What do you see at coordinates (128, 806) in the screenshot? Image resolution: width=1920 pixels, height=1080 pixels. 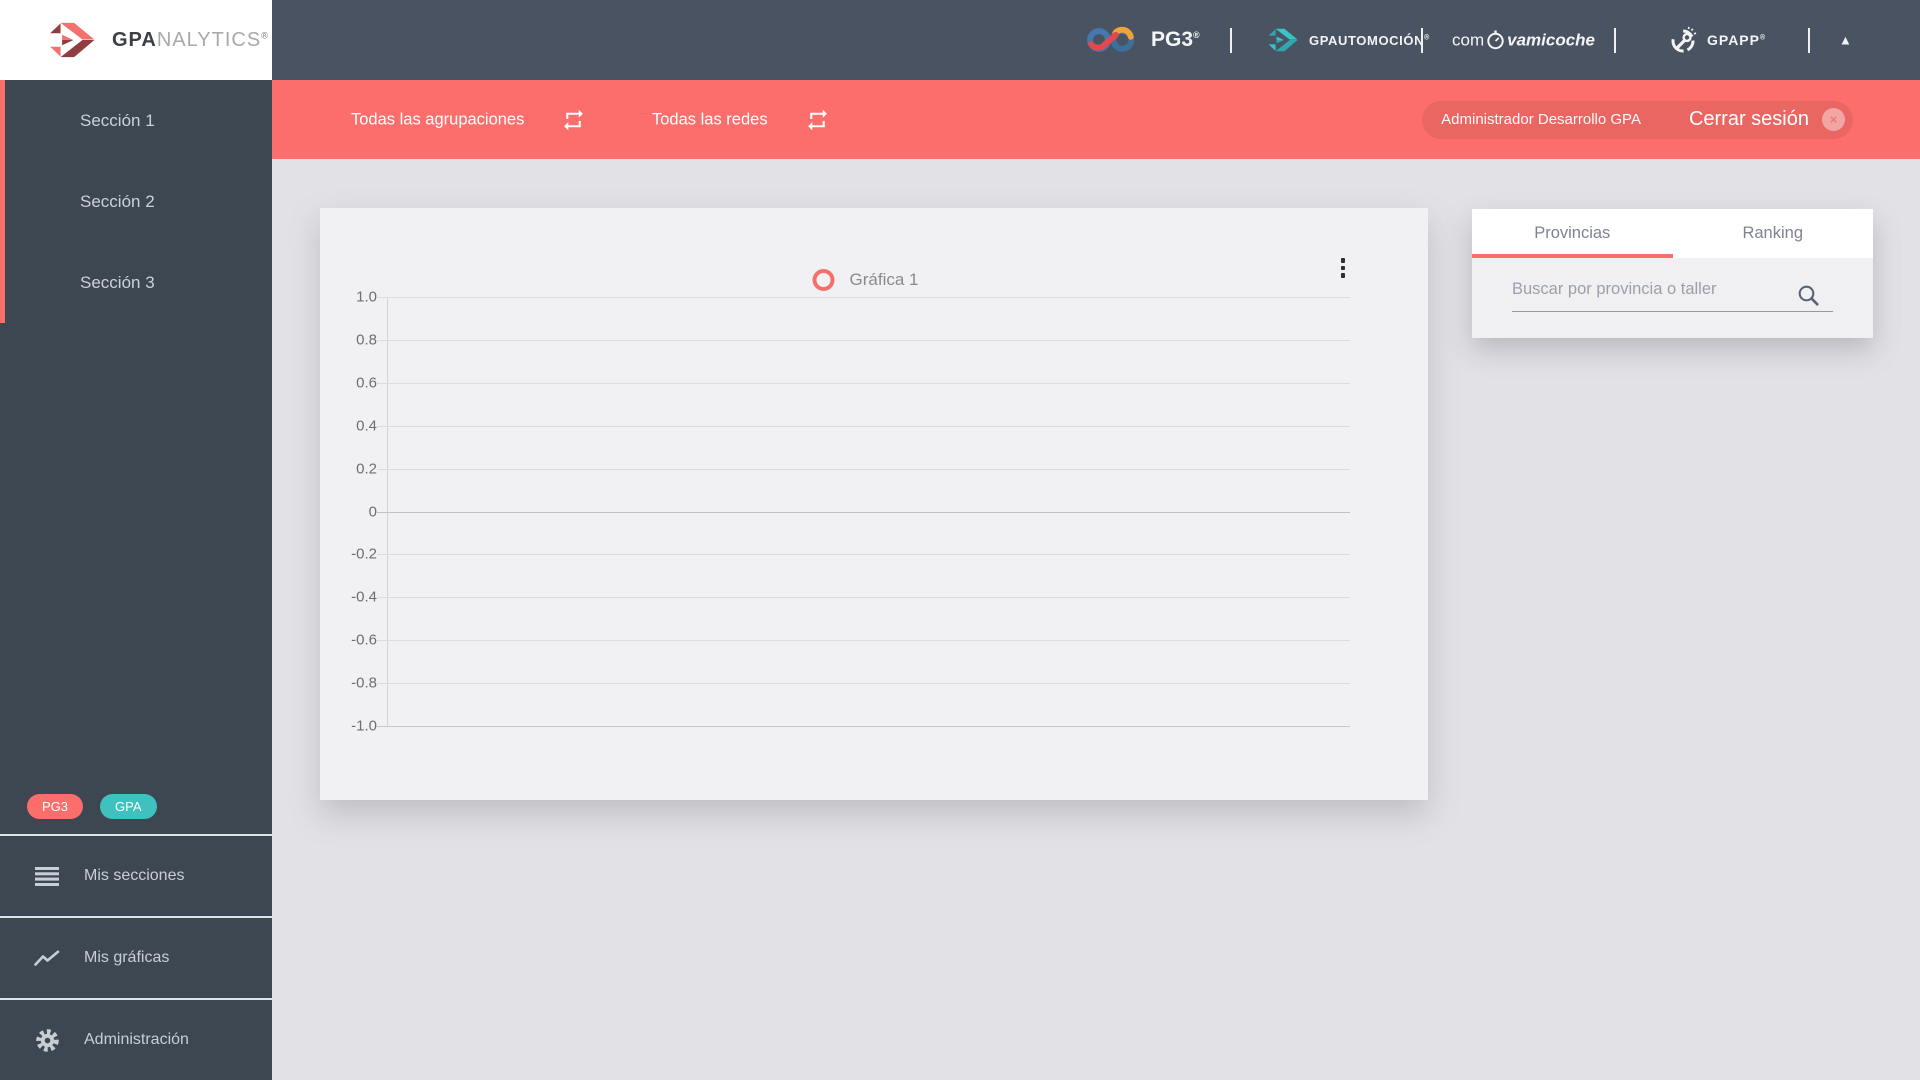 I see `gpa-badge: GPA` at bounding box center [128, 806].